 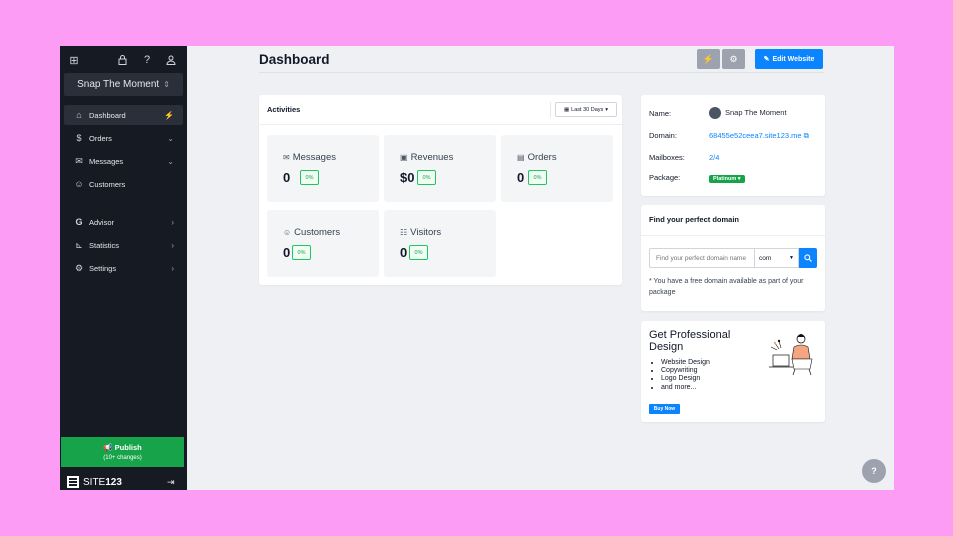 I want to click on updown-chevron-icon: ⇕, so click(x=166, y=84).